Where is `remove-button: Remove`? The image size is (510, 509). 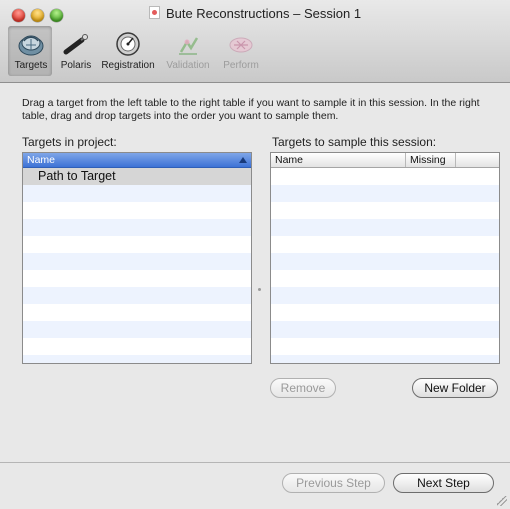 remove-button: Remove is located at coordinates (303, 388).